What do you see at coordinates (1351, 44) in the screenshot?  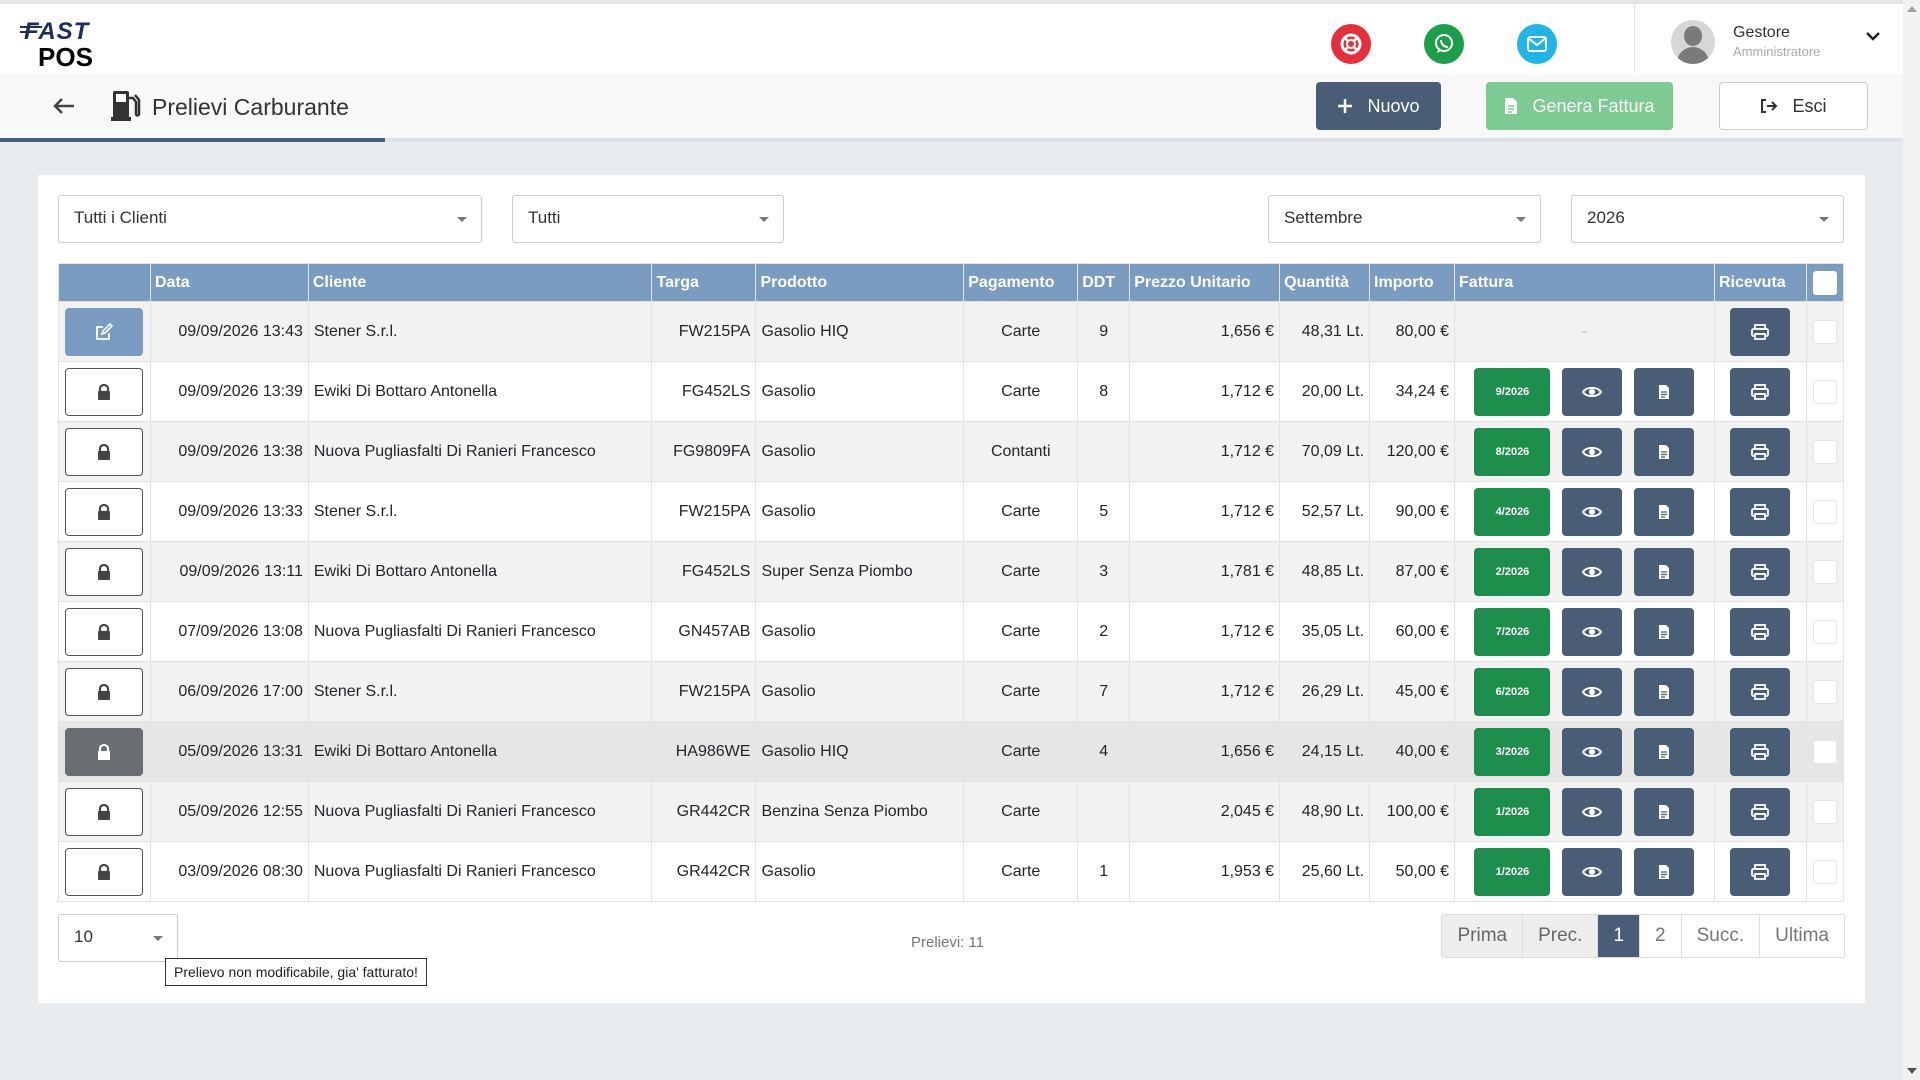 I see `support-button` at bounding box center [1351, 44].